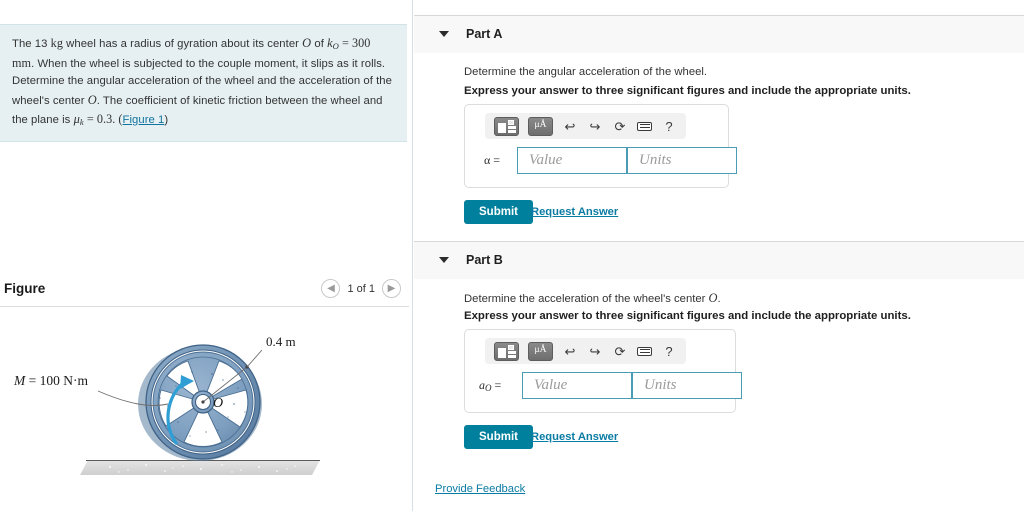 The height and width of the screenshot is (511, 1024). I want to click on moment-value: = 100 N·m, so click(56, 380).